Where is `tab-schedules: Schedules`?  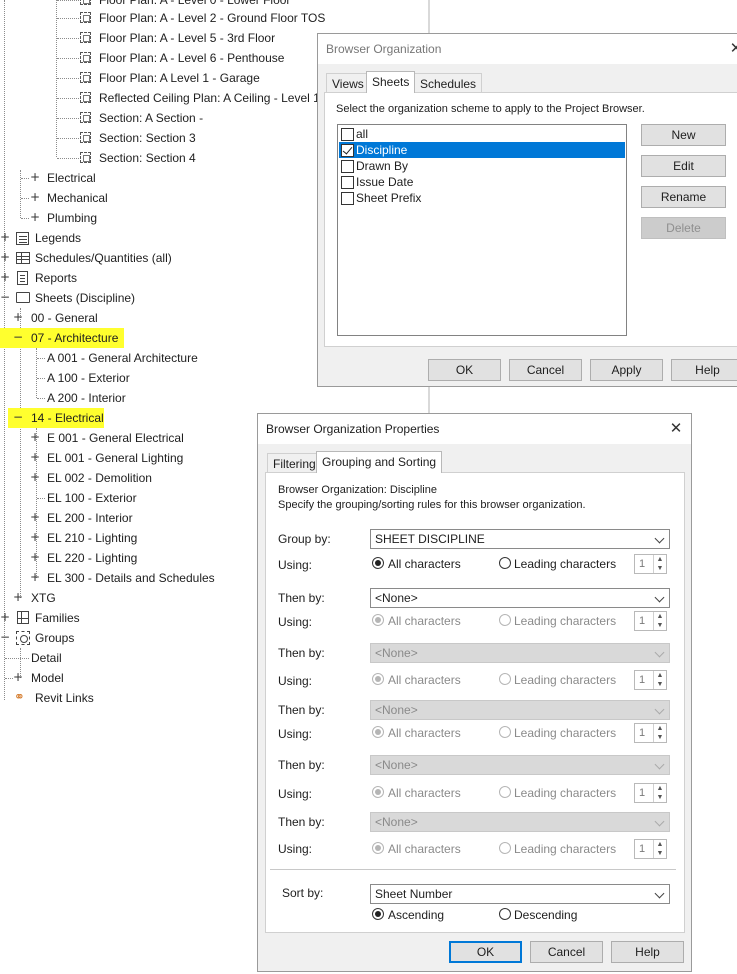
tab-schedules: Schedules is located at coordinates (448, 83).